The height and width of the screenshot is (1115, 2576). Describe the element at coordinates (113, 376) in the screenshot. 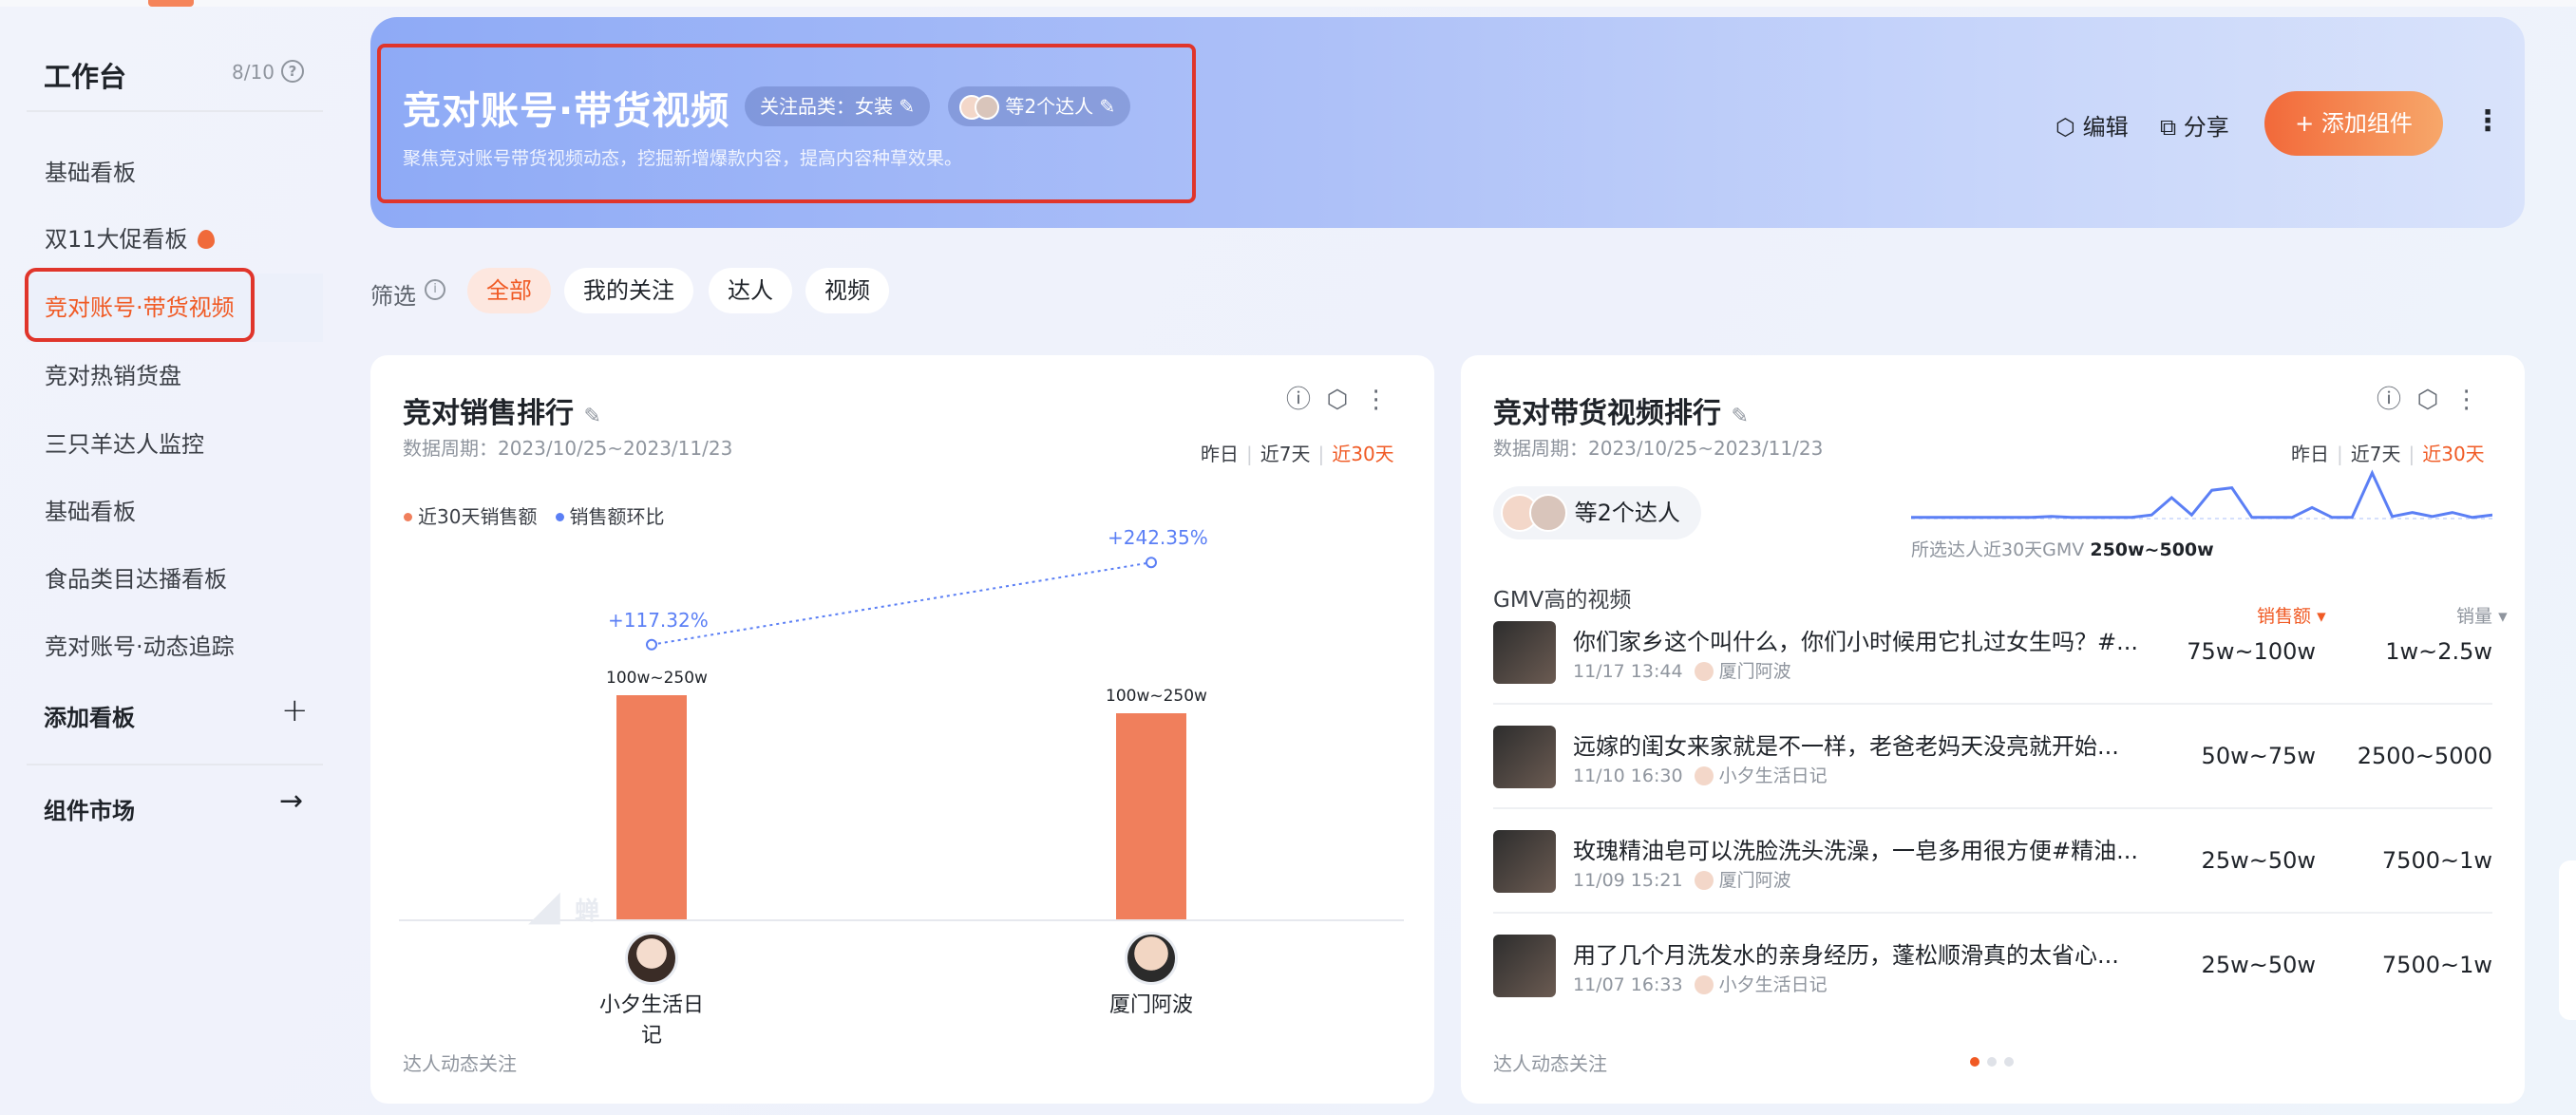

I see `sidebar-item-label: 竞对热销货盘` at that location.